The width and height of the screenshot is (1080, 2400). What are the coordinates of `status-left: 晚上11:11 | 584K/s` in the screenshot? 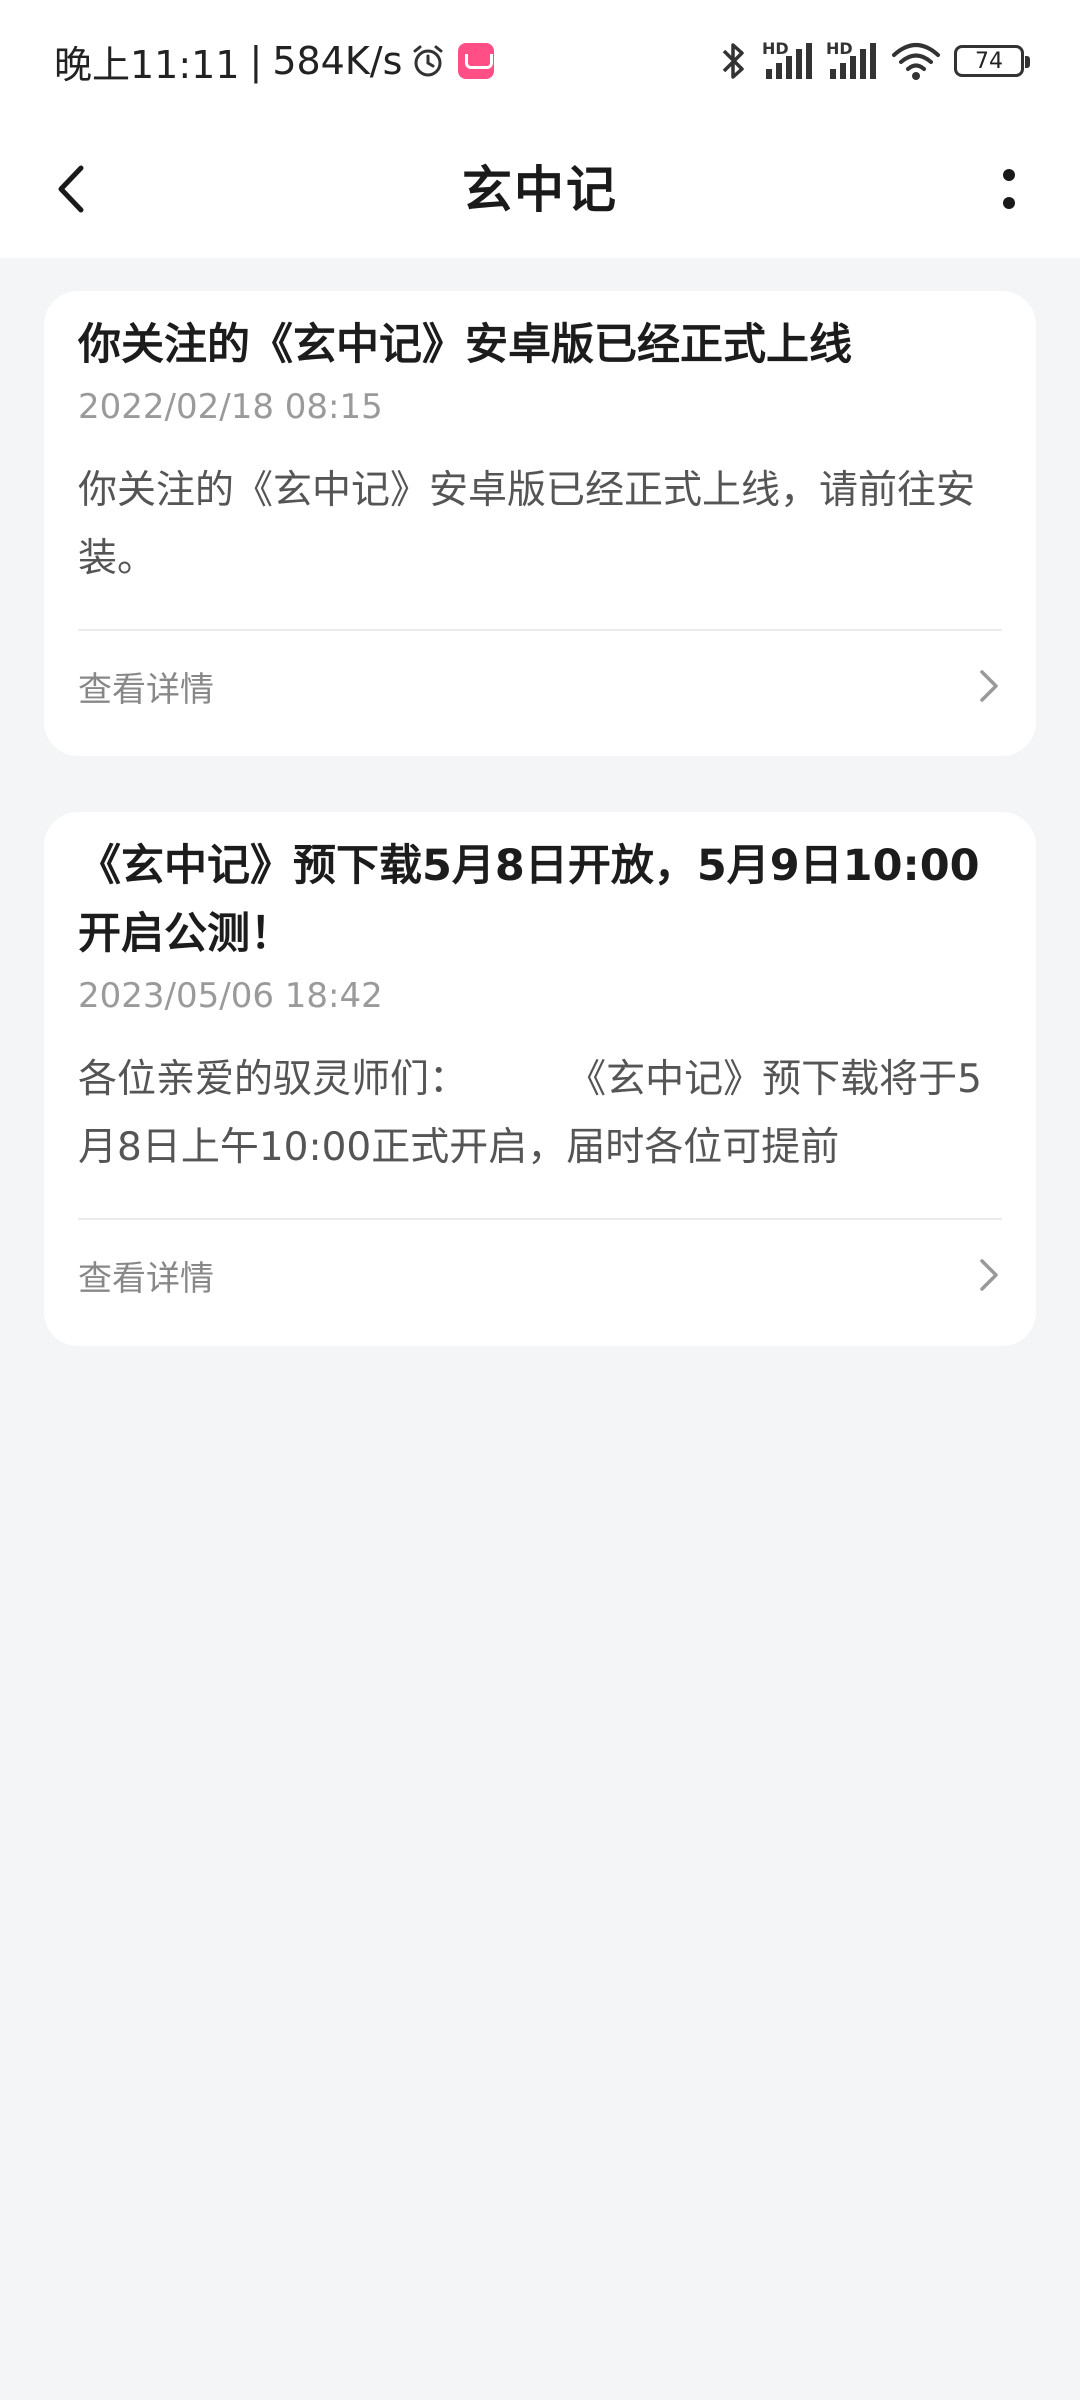 It's located at (274, 61).